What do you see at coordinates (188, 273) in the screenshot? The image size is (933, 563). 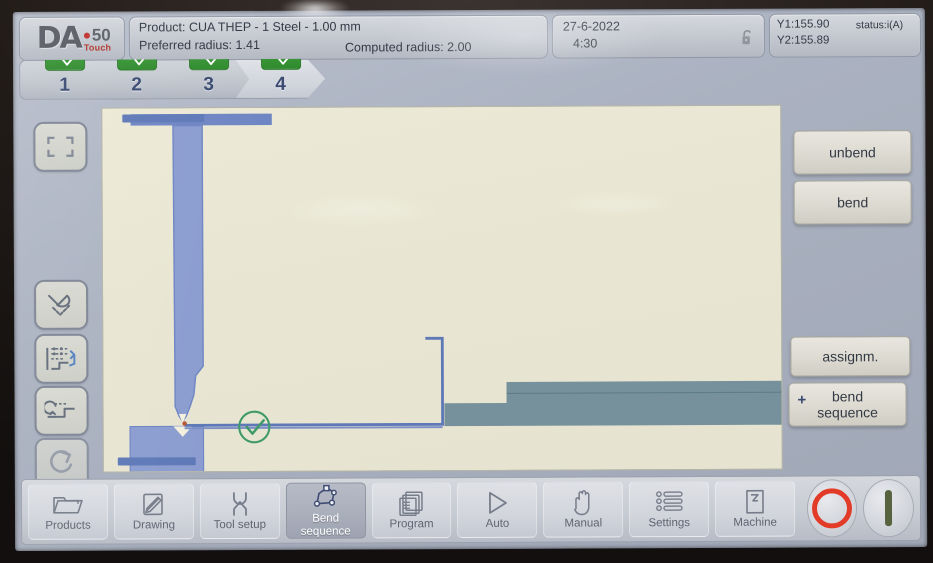 I see `punch-tool` at bounding box center [188, 273].